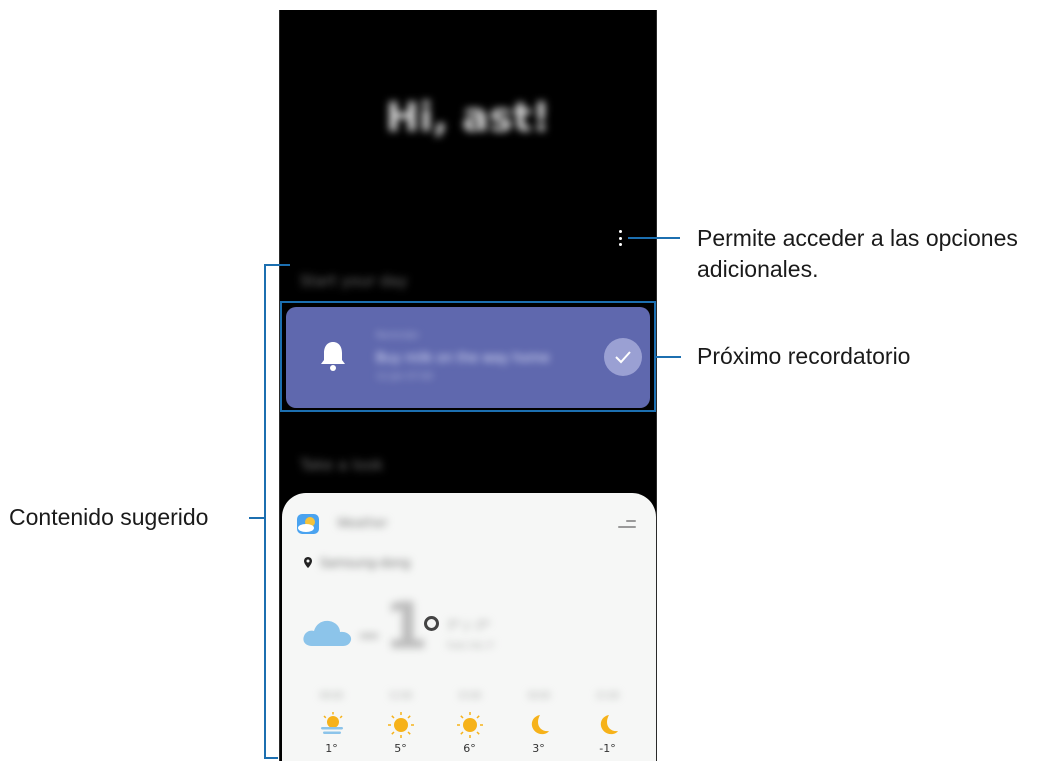 The height and width of the screenshot is (761, 1053). Describe the element at coordinates (468, 356) in the screenshot. I see `reminder-highlight-box` at that location.